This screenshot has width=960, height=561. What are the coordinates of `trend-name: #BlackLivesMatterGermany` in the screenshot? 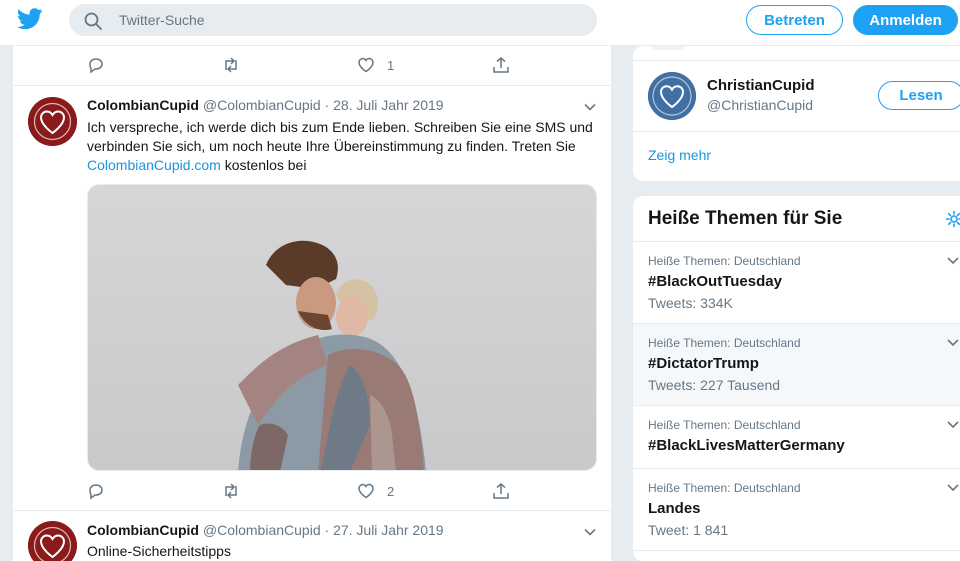 It's located at (746, 445).